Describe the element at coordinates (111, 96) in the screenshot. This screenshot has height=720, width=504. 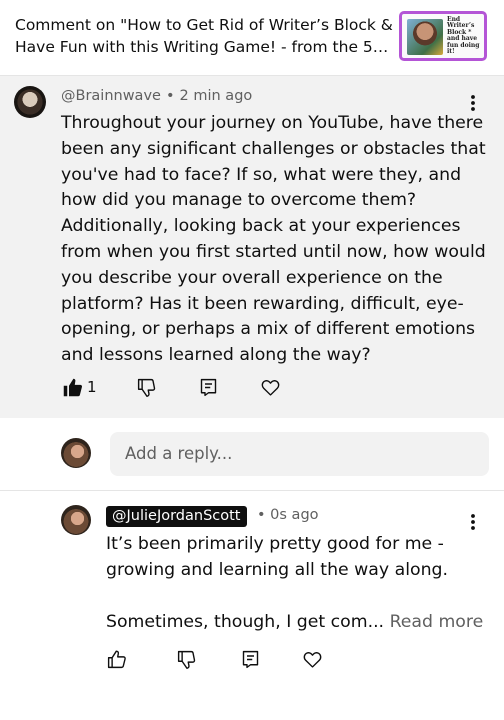
I see `comment-author: @Brainnwave` at that location.